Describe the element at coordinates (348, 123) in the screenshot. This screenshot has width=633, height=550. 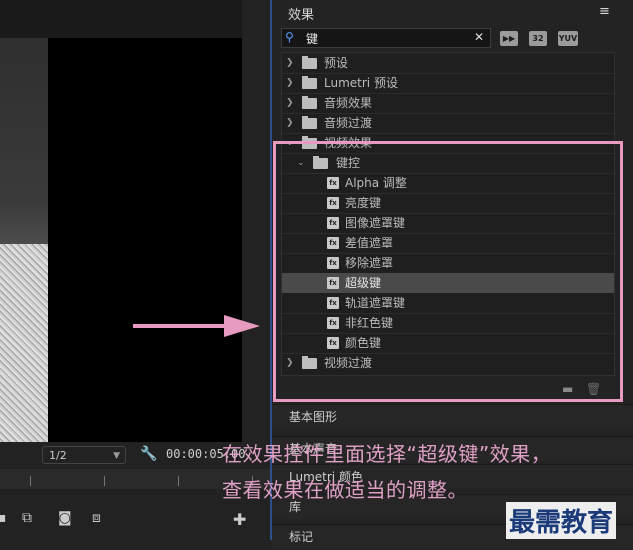
I see `tree-item-label: 音频过渡` at that location.